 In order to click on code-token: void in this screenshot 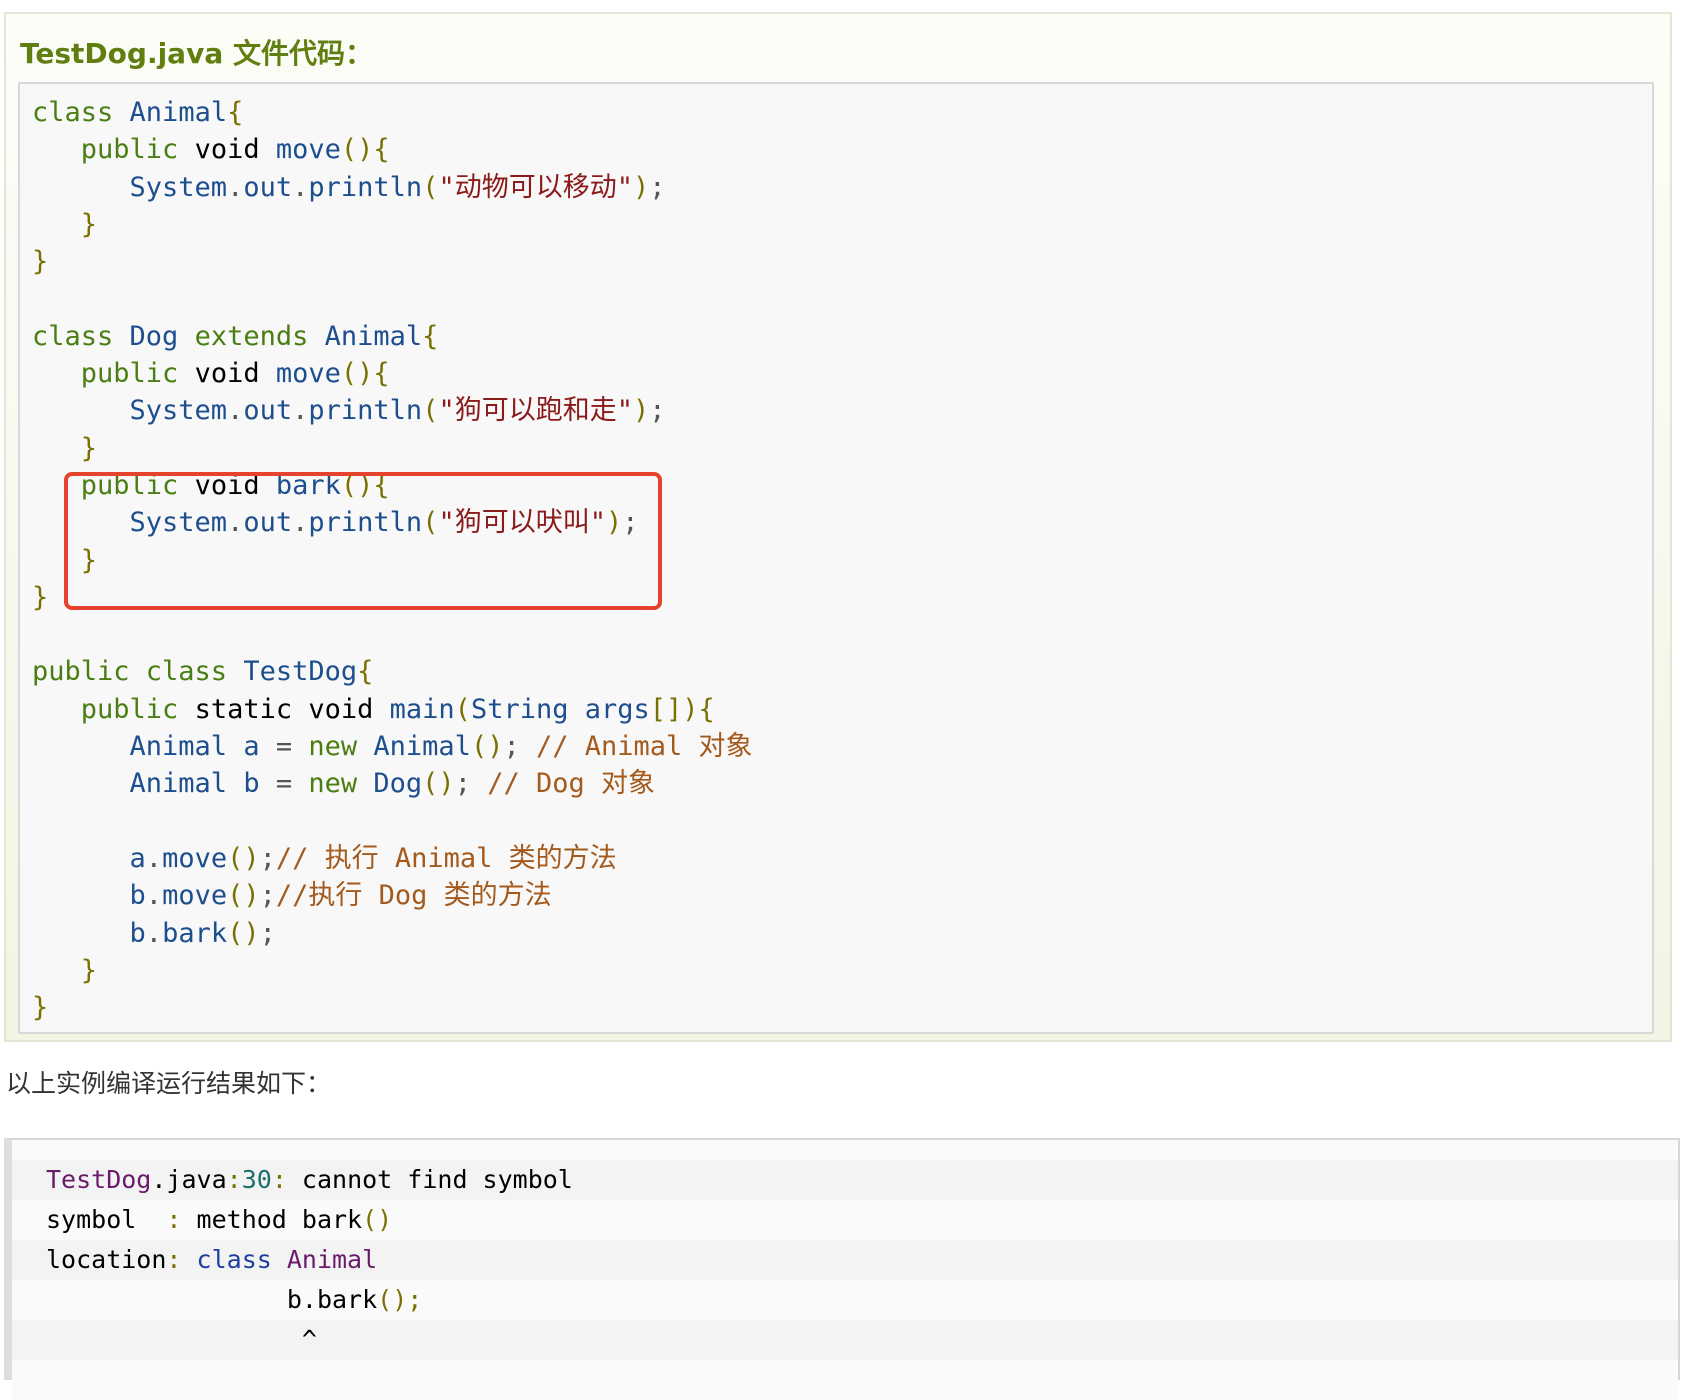, I will do `click(235, 150)`.